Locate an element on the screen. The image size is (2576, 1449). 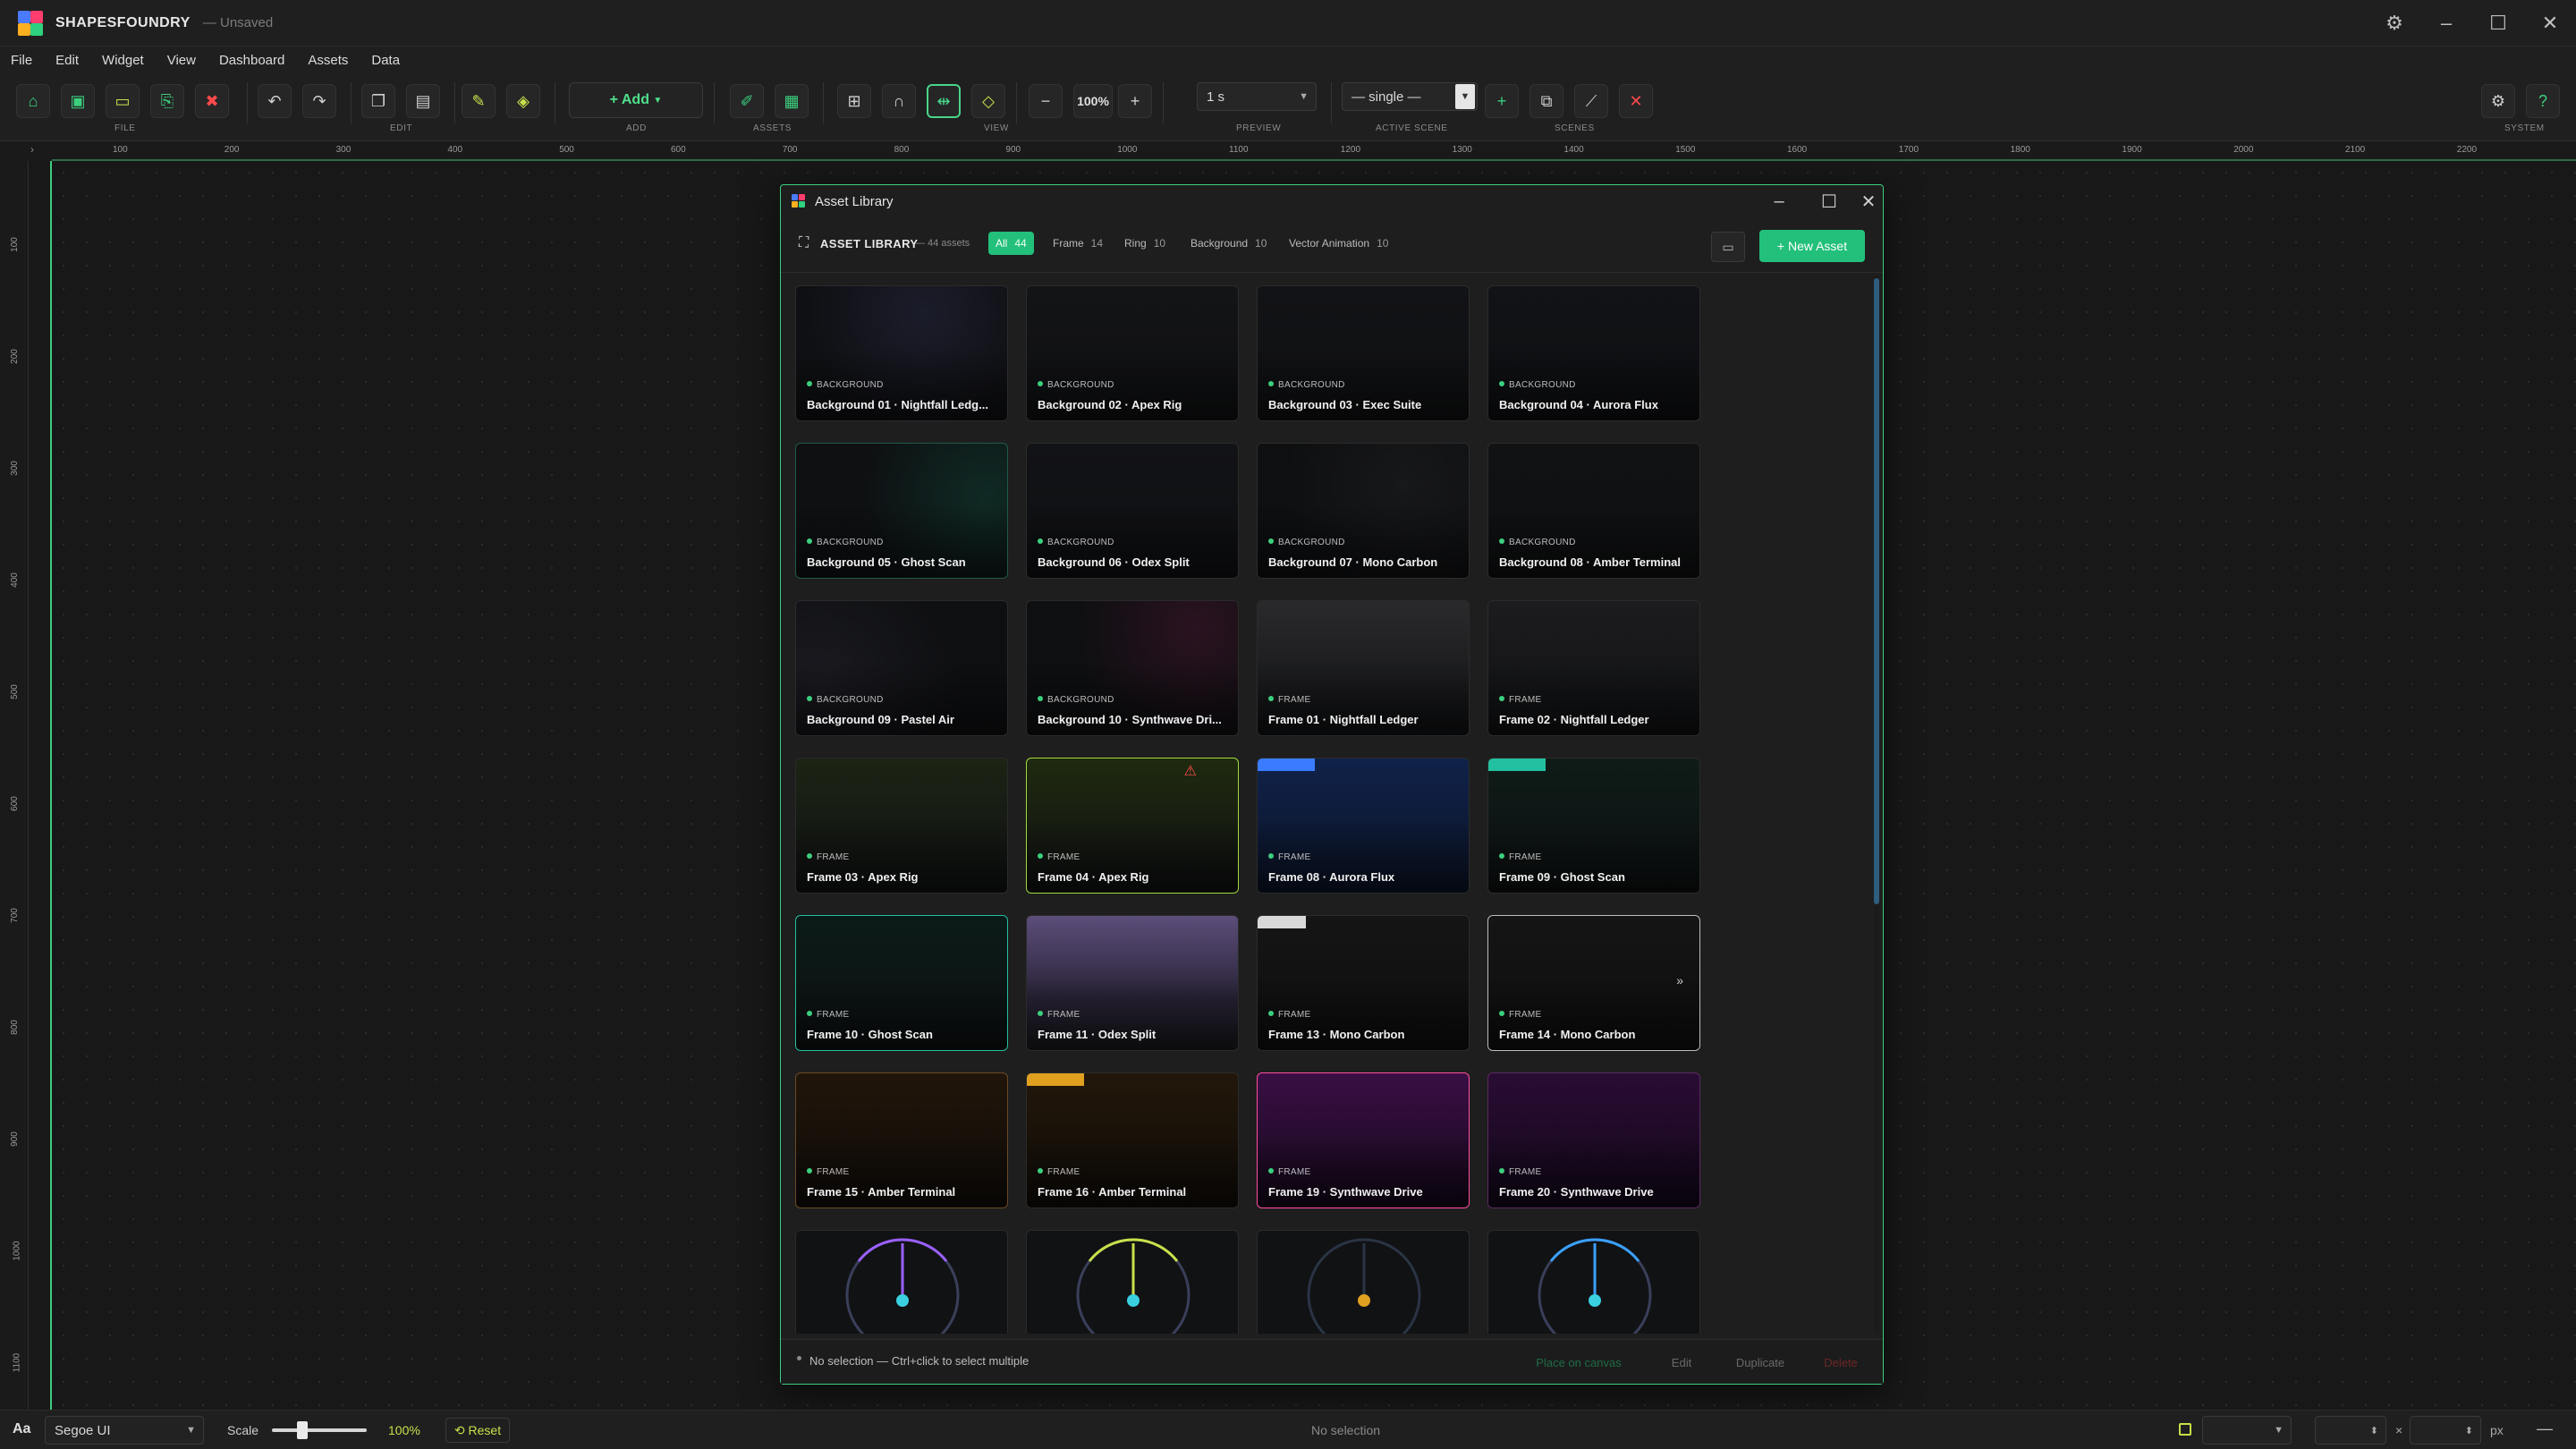
edit-button: Edit is located at coordinates (1681, 1362).